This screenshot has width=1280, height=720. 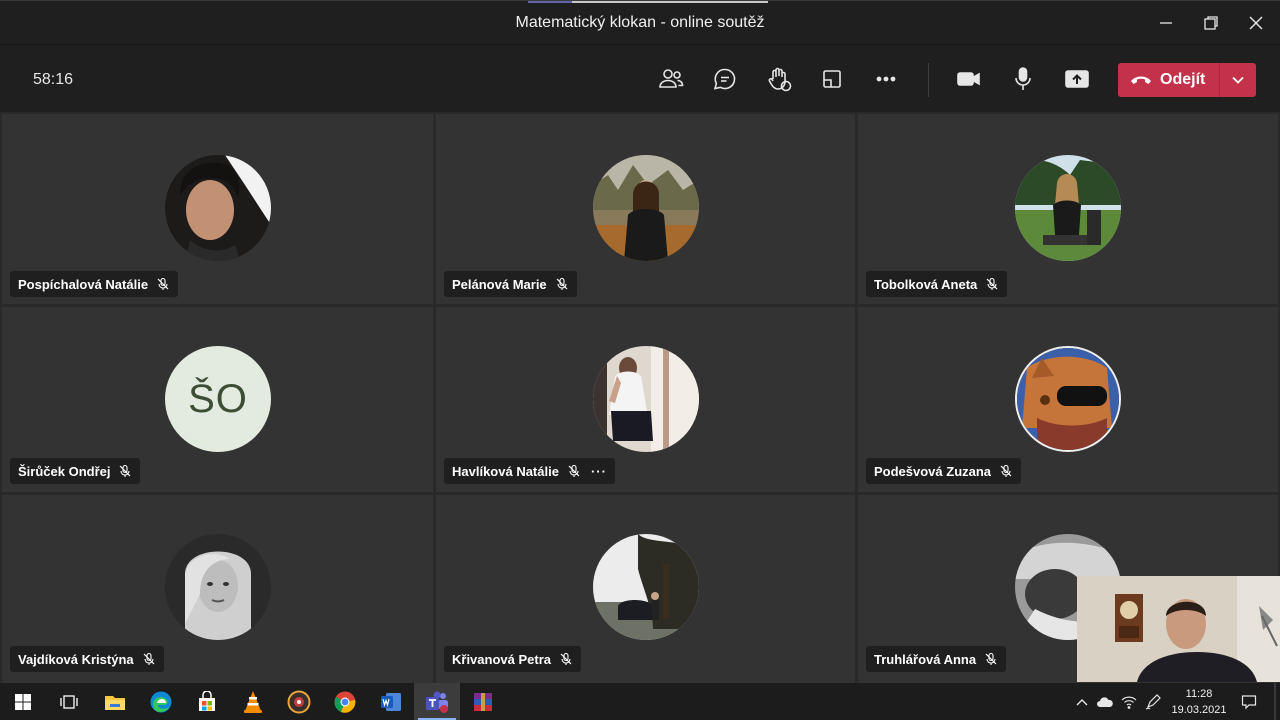 What do you see at coordinates (670, 2) in the screenshot?
I see `title-accent-light` at bounding box center [670, 2].